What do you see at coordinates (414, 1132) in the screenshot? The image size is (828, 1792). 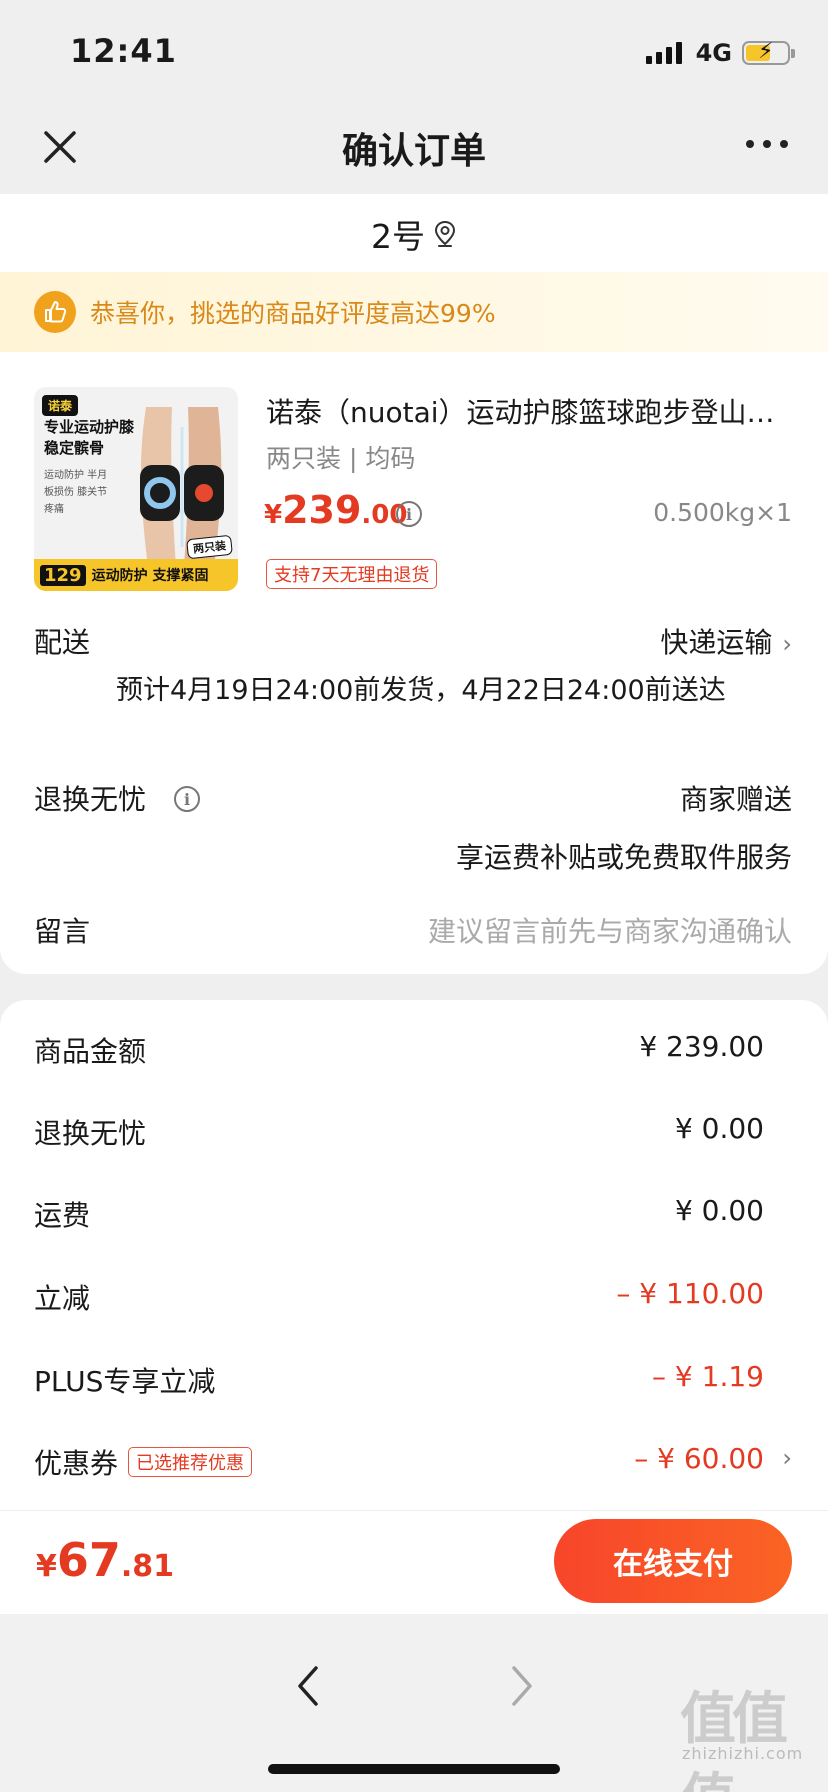 I see `summary-row-returns: 退换无忧 ¥ 0.00` at bounding box center [414, 1132].